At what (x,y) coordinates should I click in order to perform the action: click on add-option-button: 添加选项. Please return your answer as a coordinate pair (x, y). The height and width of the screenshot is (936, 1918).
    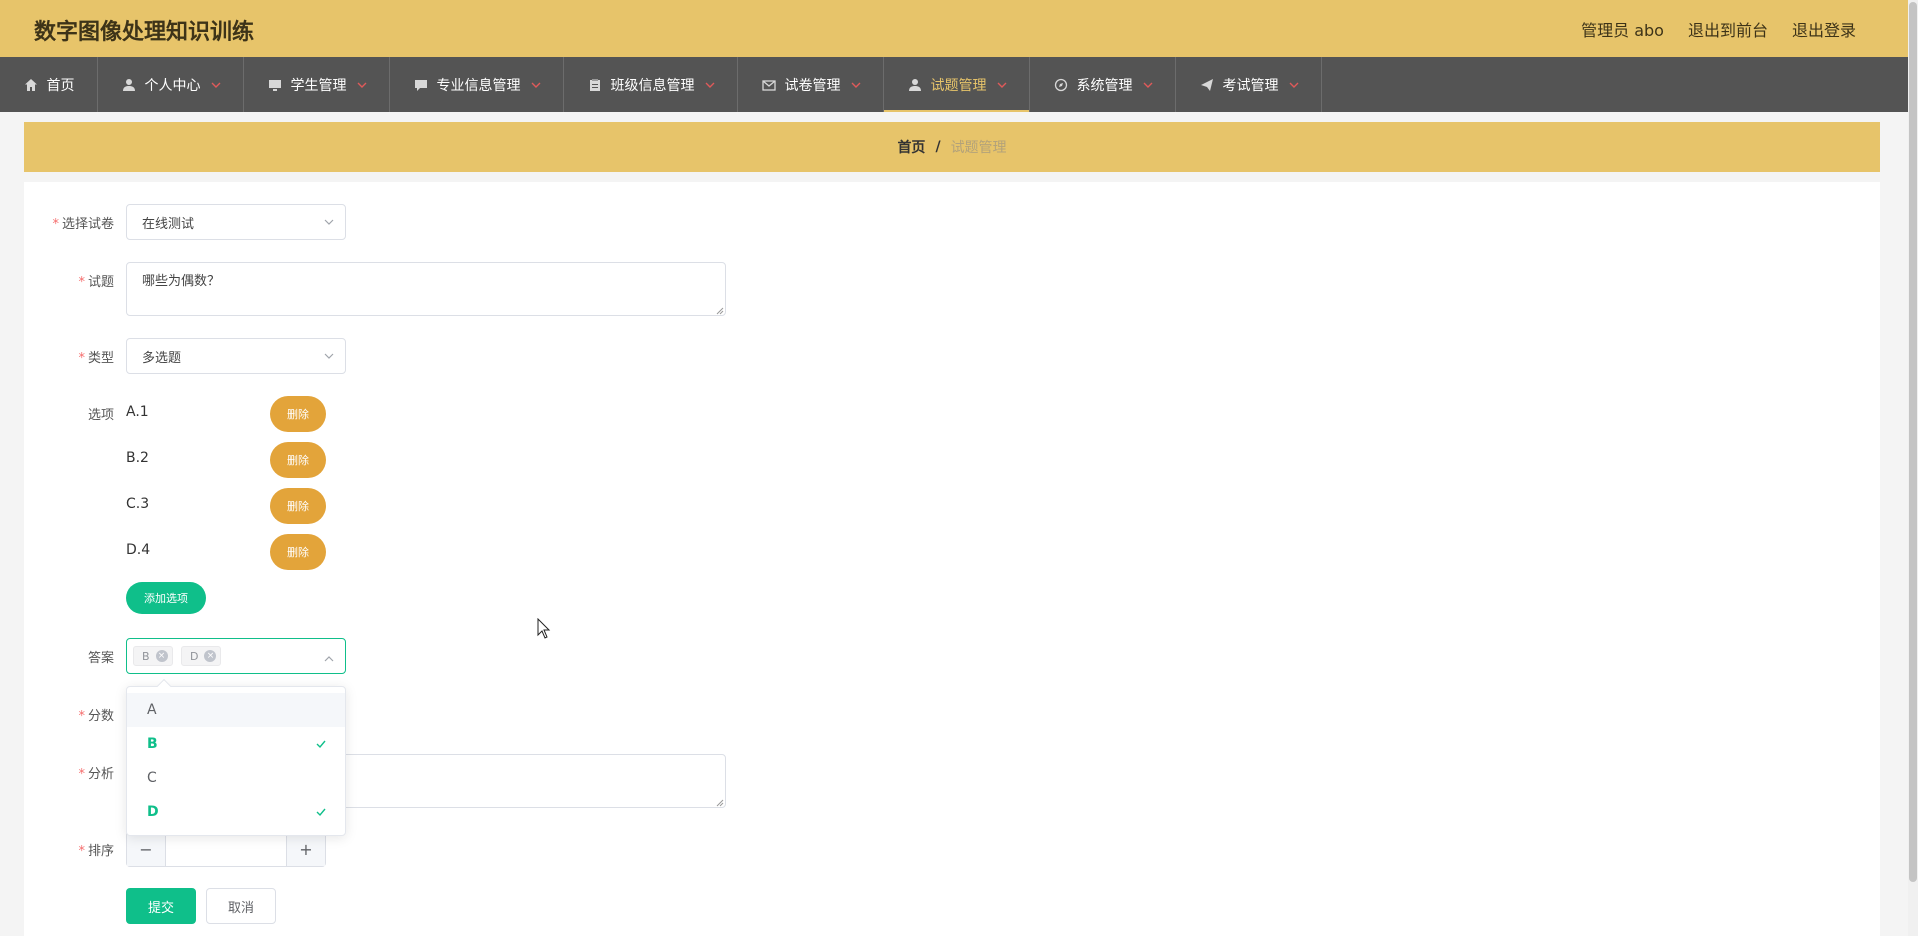
    Looking at the image, I should click on (166, 598).